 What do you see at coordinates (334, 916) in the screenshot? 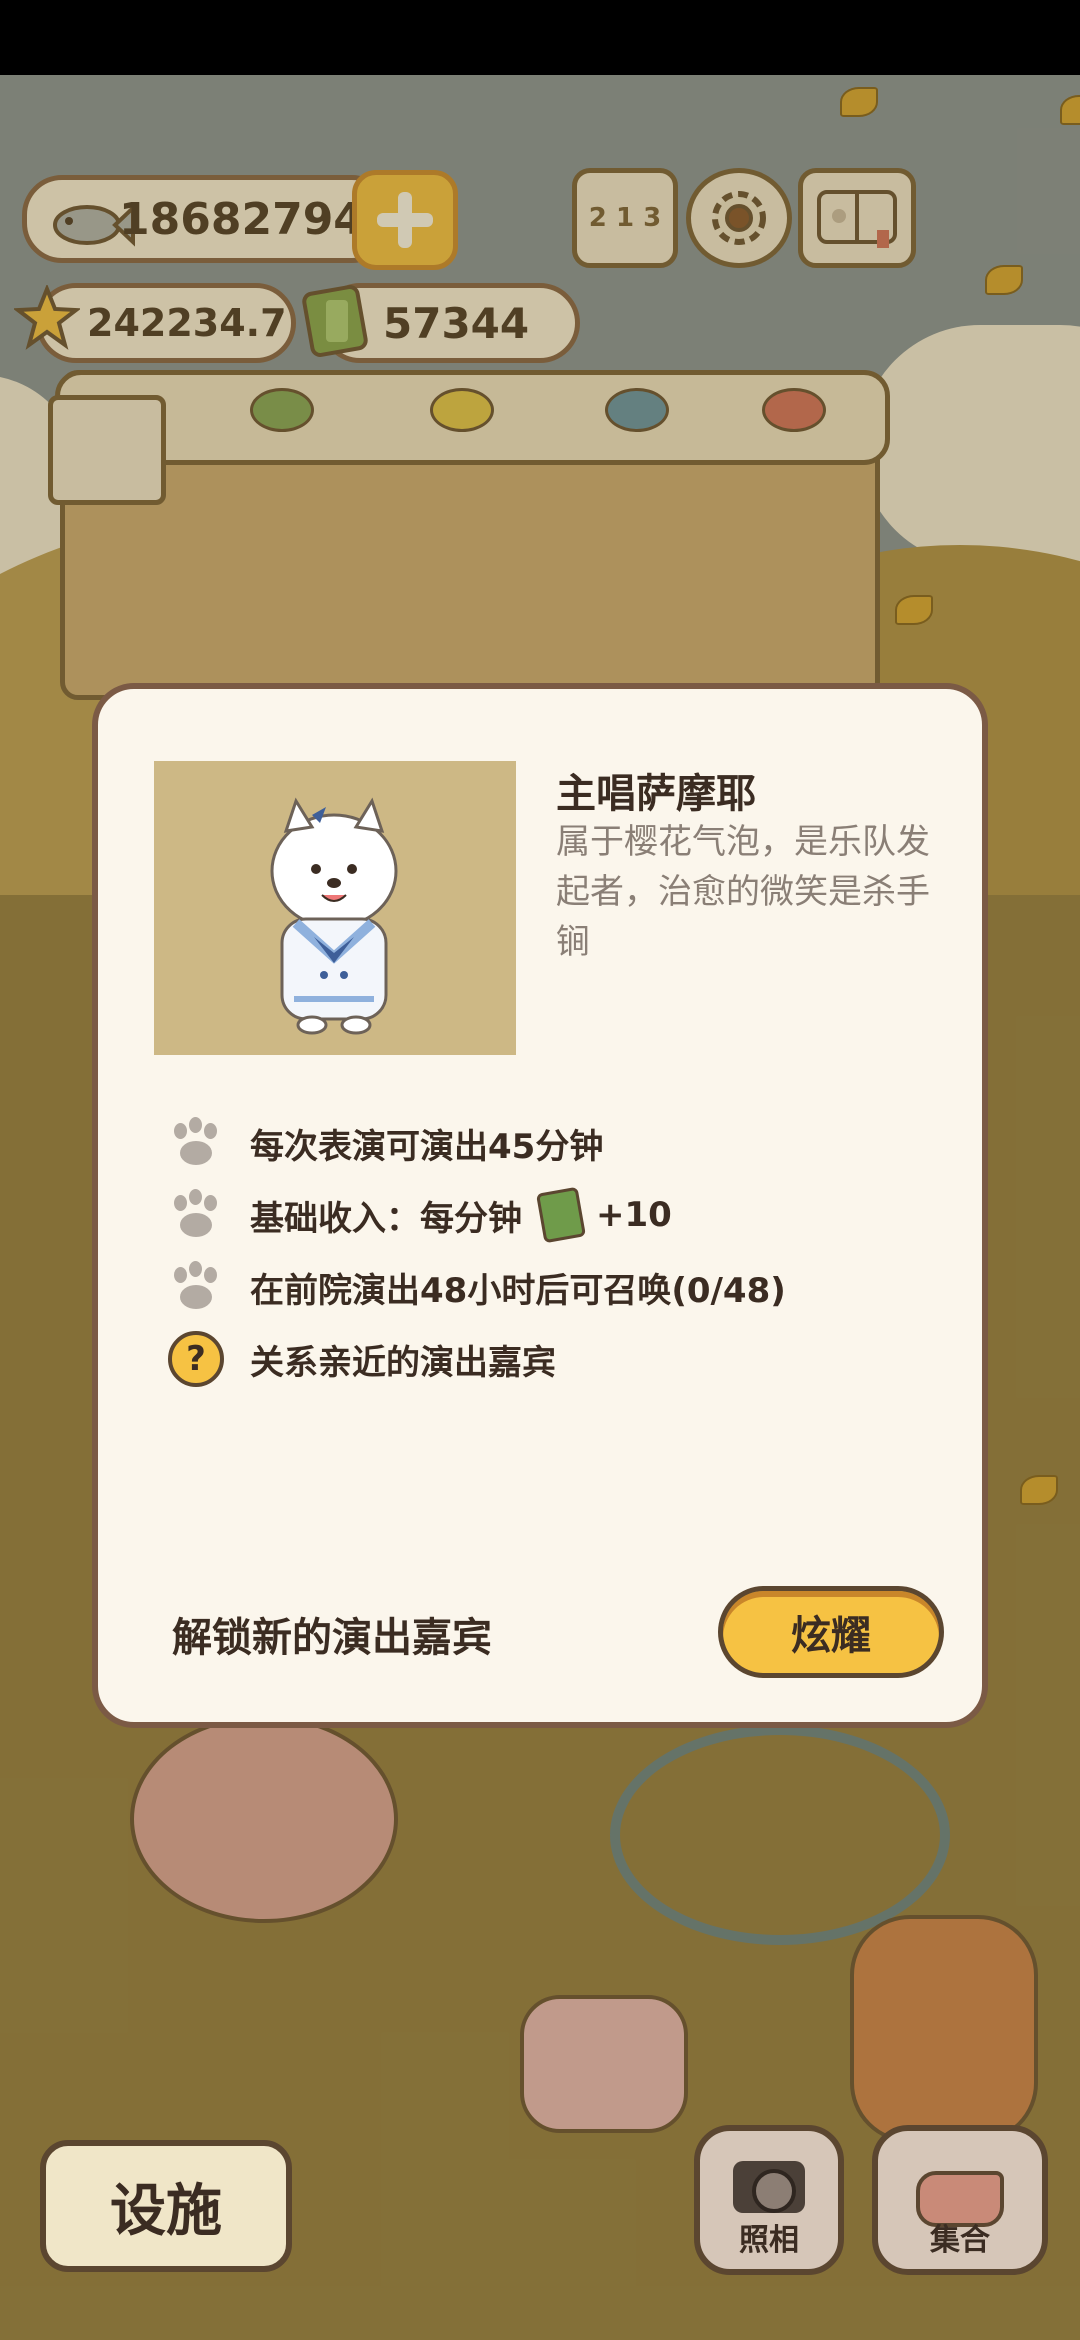
I see `samoyed-image` at bounding box center [334, 916].